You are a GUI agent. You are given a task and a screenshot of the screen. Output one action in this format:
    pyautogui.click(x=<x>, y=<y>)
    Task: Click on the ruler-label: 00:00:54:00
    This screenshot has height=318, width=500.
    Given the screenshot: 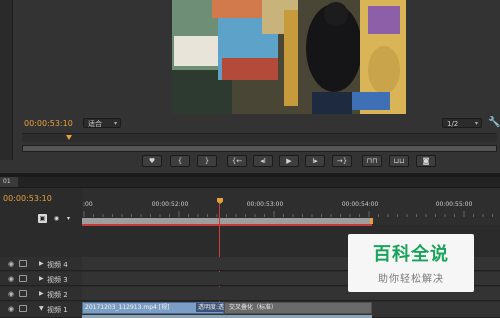 What is the action you would take?
    pyautogui.click(x=360, y=204)
    